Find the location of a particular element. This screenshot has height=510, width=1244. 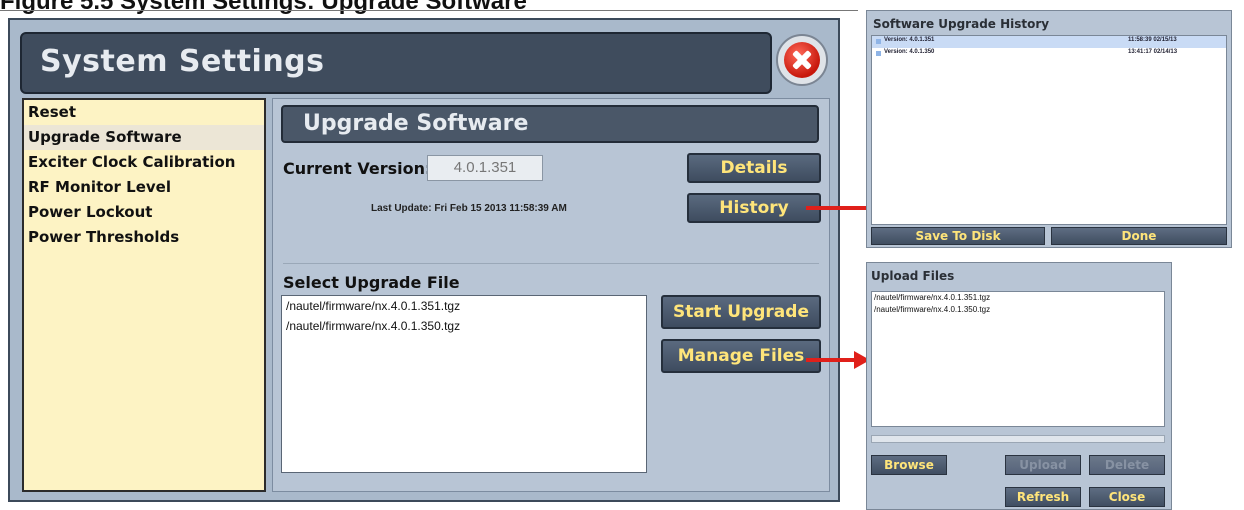

upload-button: Upload is located at coordinates (1043, 465).